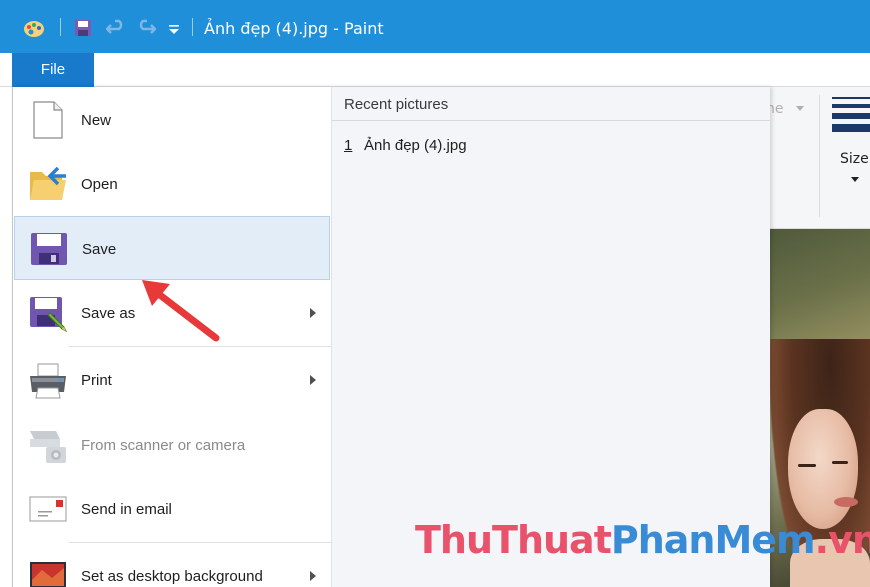  What do you see at coordinates (200, 542) in the screenshot?
I see `menu-separator` at bounding box center [200, 542].